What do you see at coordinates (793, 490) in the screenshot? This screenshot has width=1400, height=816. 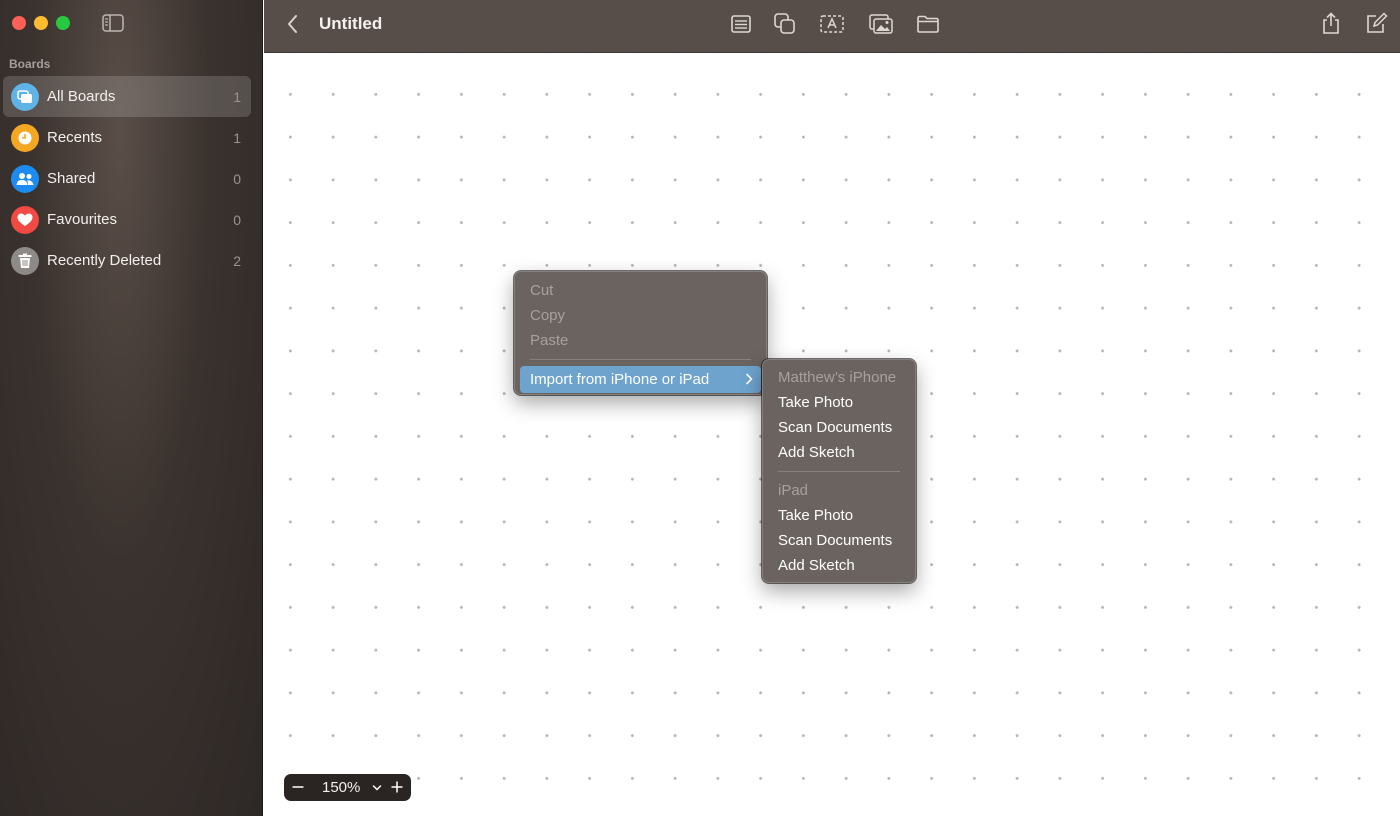 I see `submenu-header-ipad: iPad` at bounding box center [793, 490].